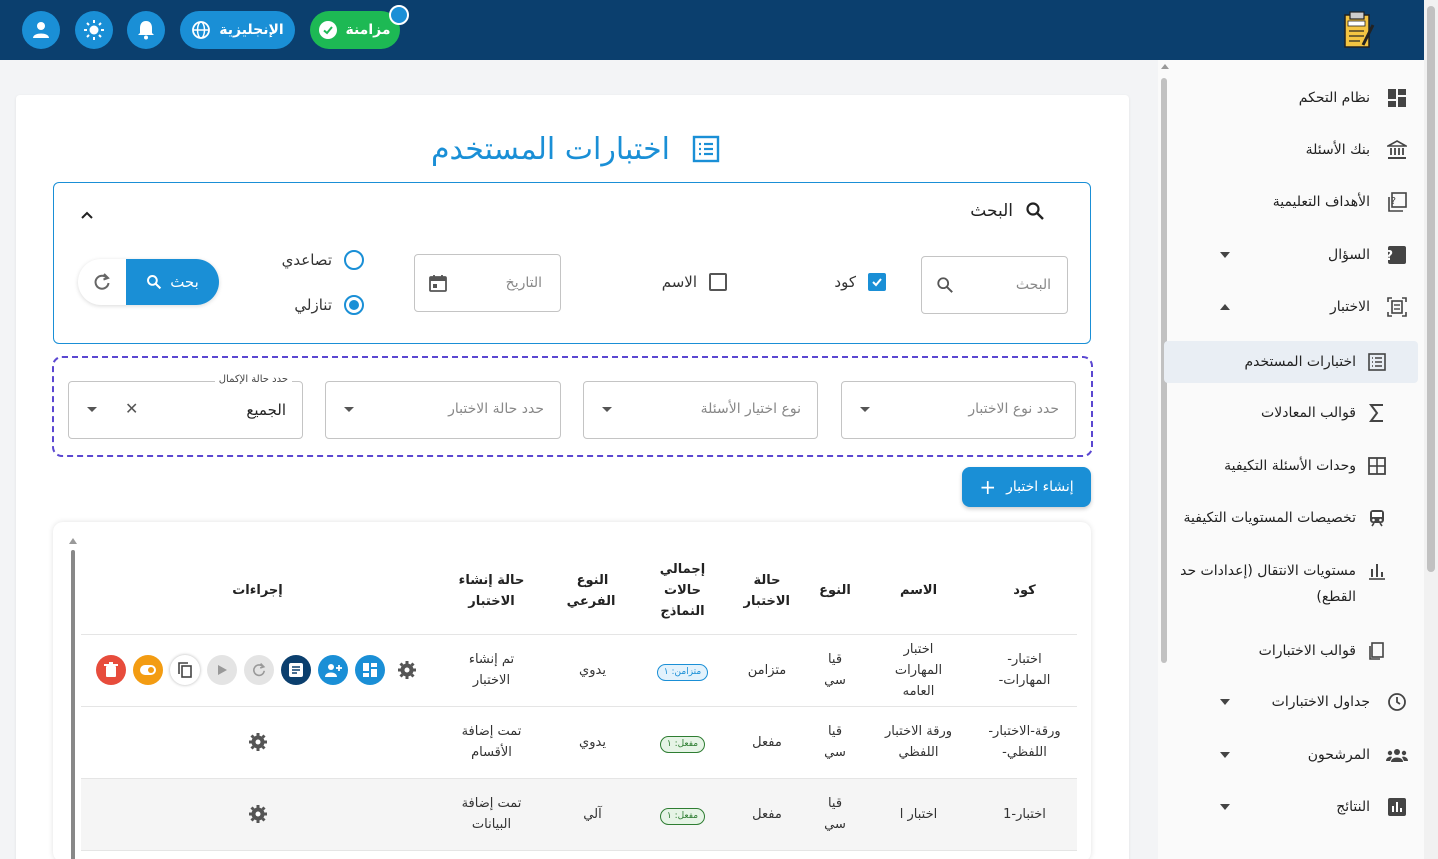  What do you see at coordinates (1299, 150) in the screenshot?
I see `sidebar-item-question-bank: بنك الأسئلة` at bounding box center [1299, 150].